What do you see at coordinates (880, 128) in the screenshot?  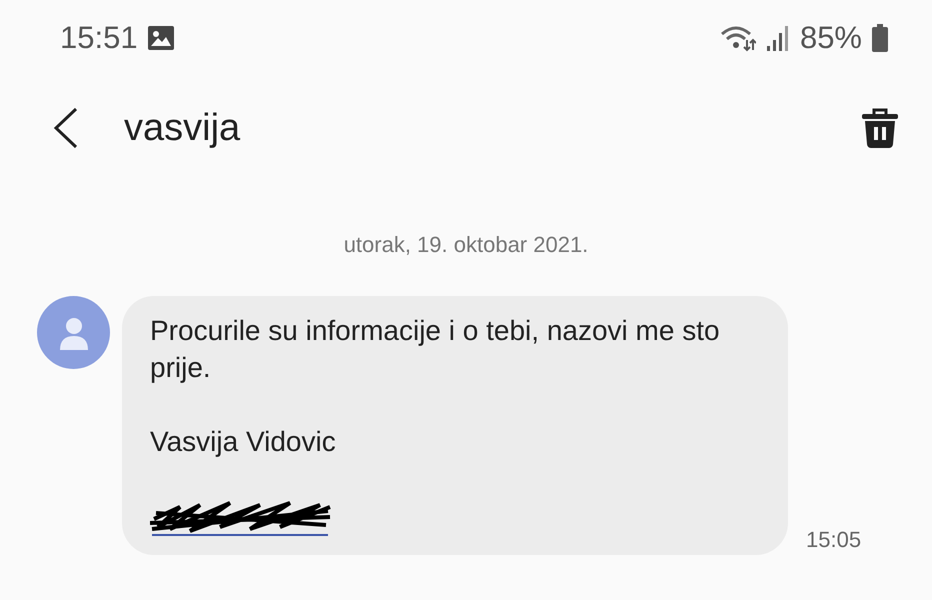 I see `delete-button` at bounding box center [880, 128].